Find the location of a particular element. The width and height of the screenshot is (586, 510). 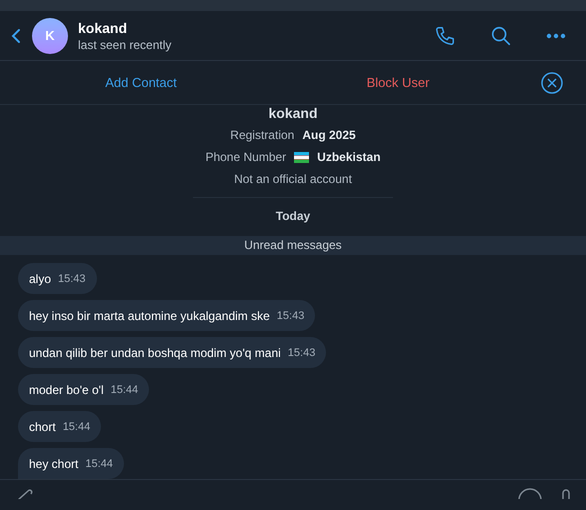

message-text: alyo is located at coordinates (40, 279).